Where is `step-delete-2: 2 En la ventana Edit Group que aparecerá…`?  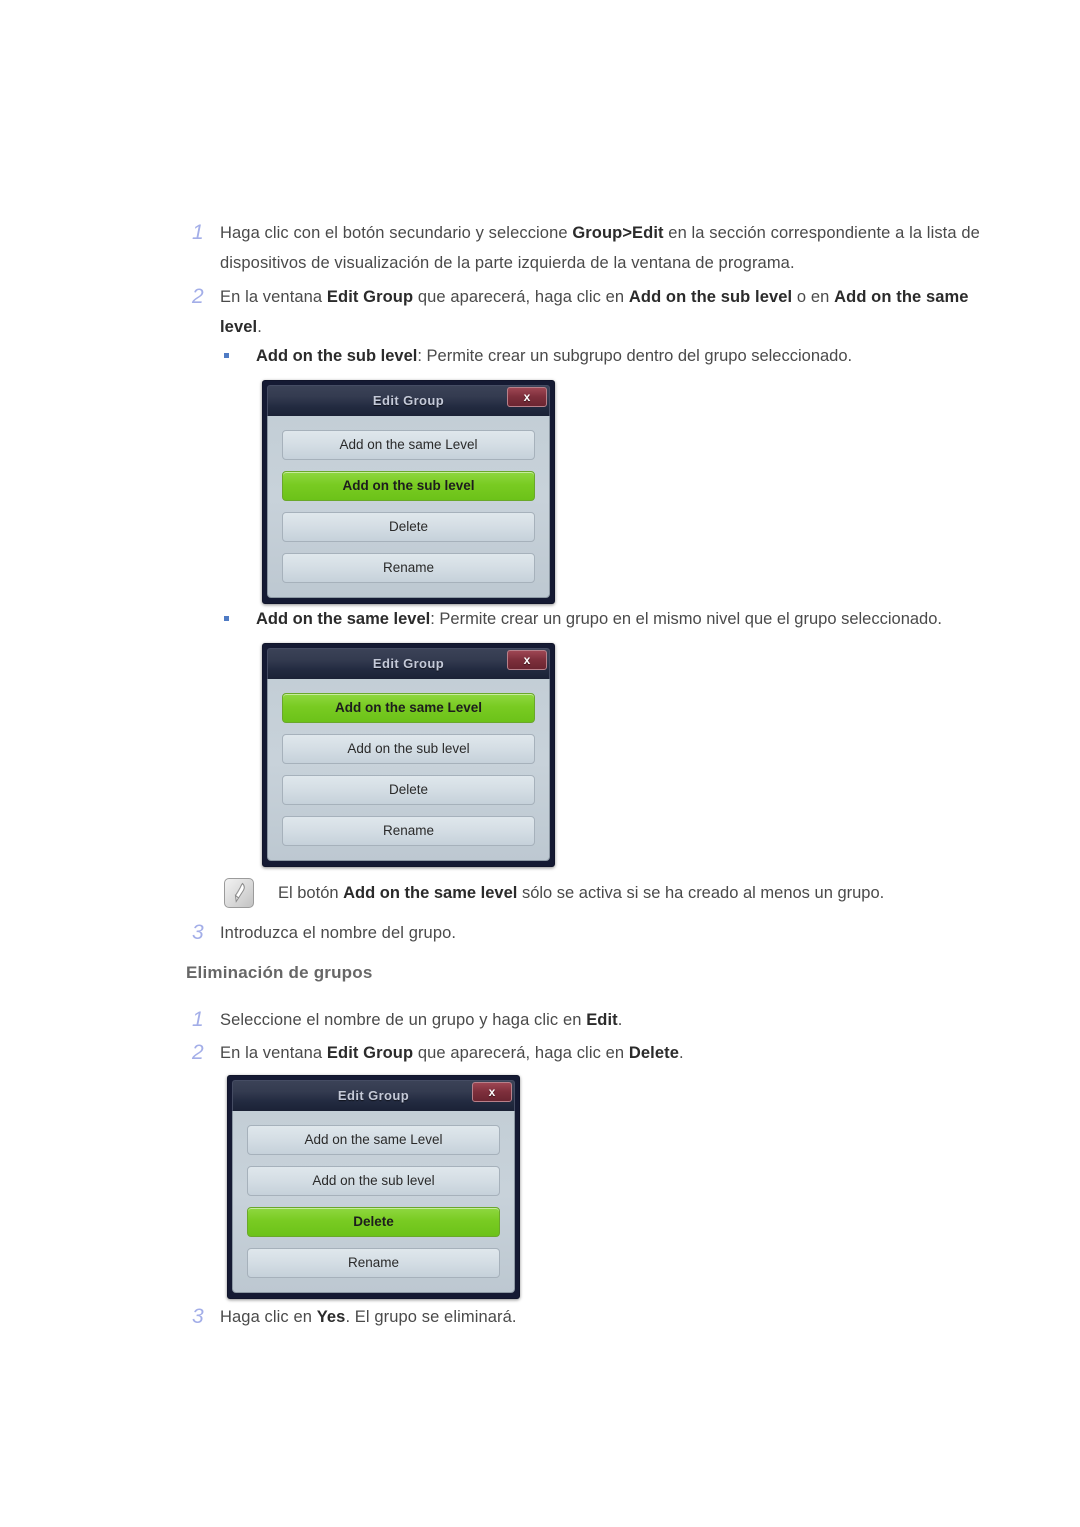
step-delete-2: 2 En la ventana Edit Group que aparecerá… is located at coordinates (566, 1053).